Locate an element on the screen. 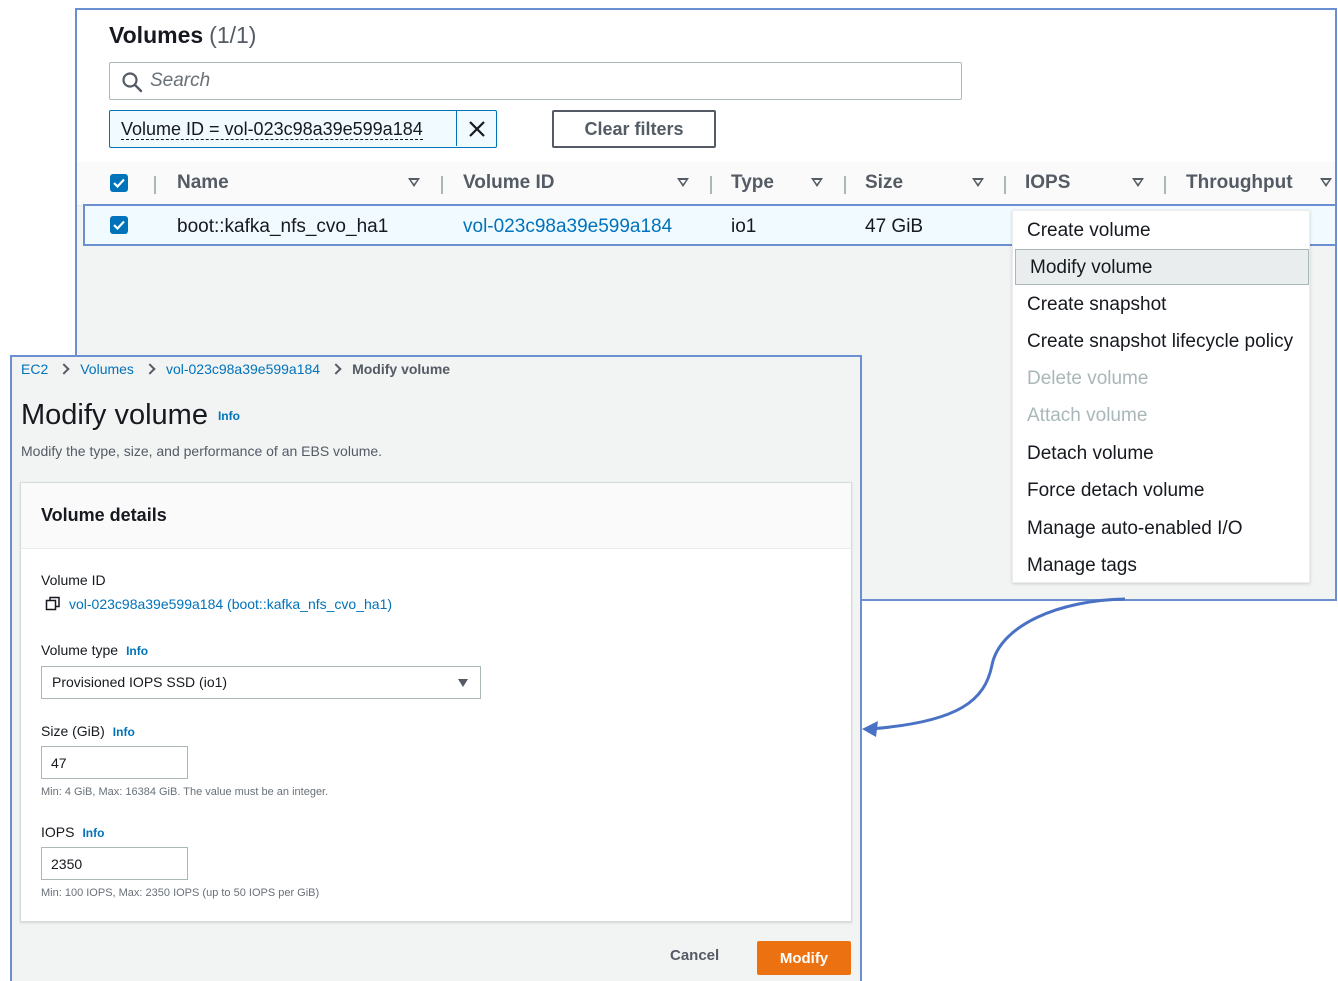  volumes-title-text: Volumes is located at coordinates (156, 35).